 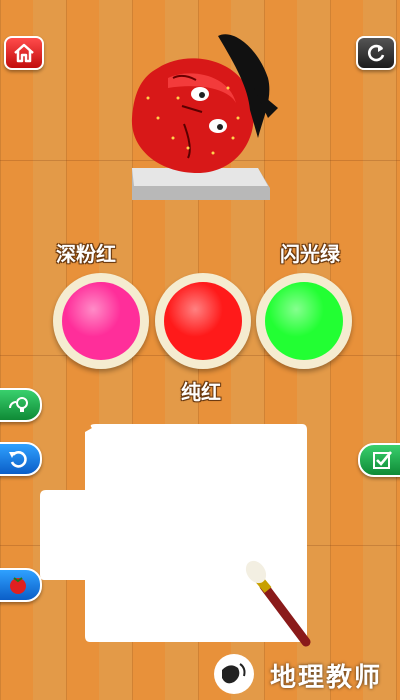 I want to click on restart-button, so click(x=376, y=53).